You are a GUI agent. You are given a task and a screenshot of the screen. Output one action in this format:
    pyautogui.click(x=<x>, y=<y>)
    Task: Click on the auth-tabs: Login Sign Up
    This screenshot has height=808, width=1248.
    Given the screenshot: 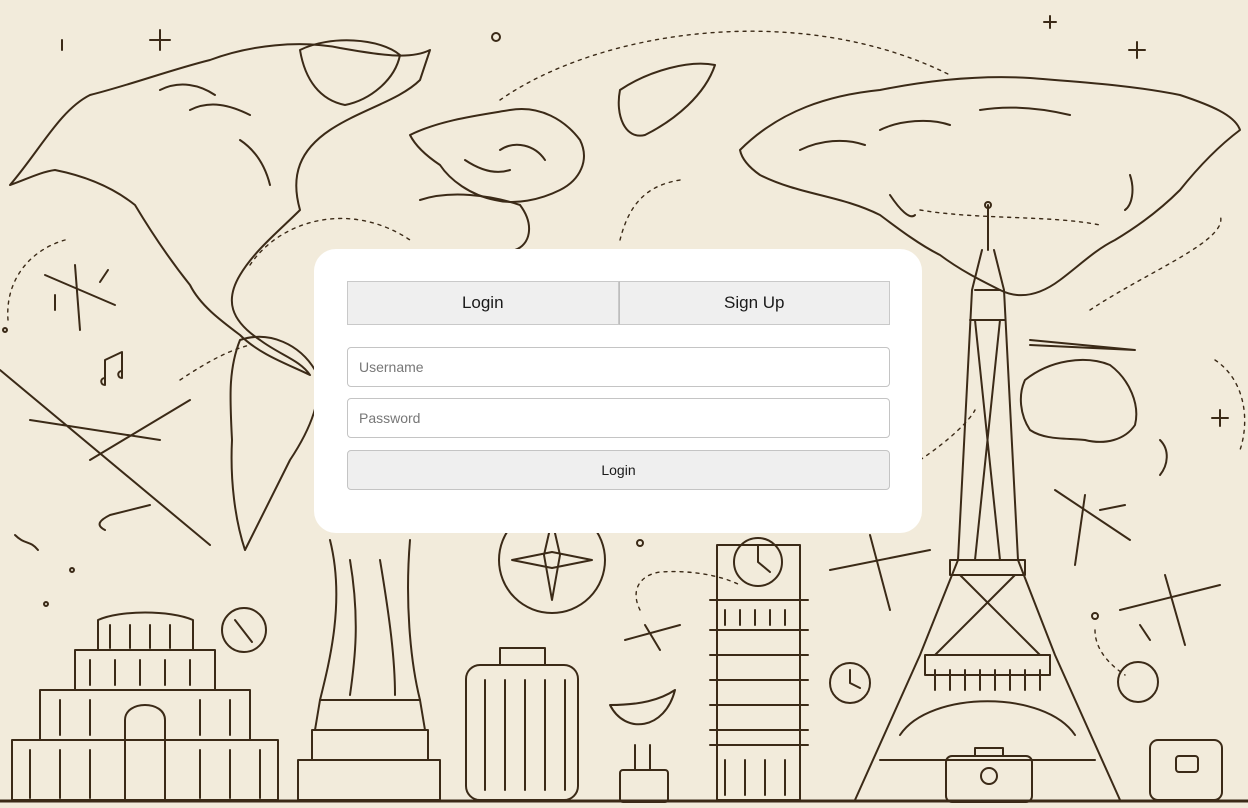 What is the action you would take?
    pyautogui.click(x=618, y=303)
    